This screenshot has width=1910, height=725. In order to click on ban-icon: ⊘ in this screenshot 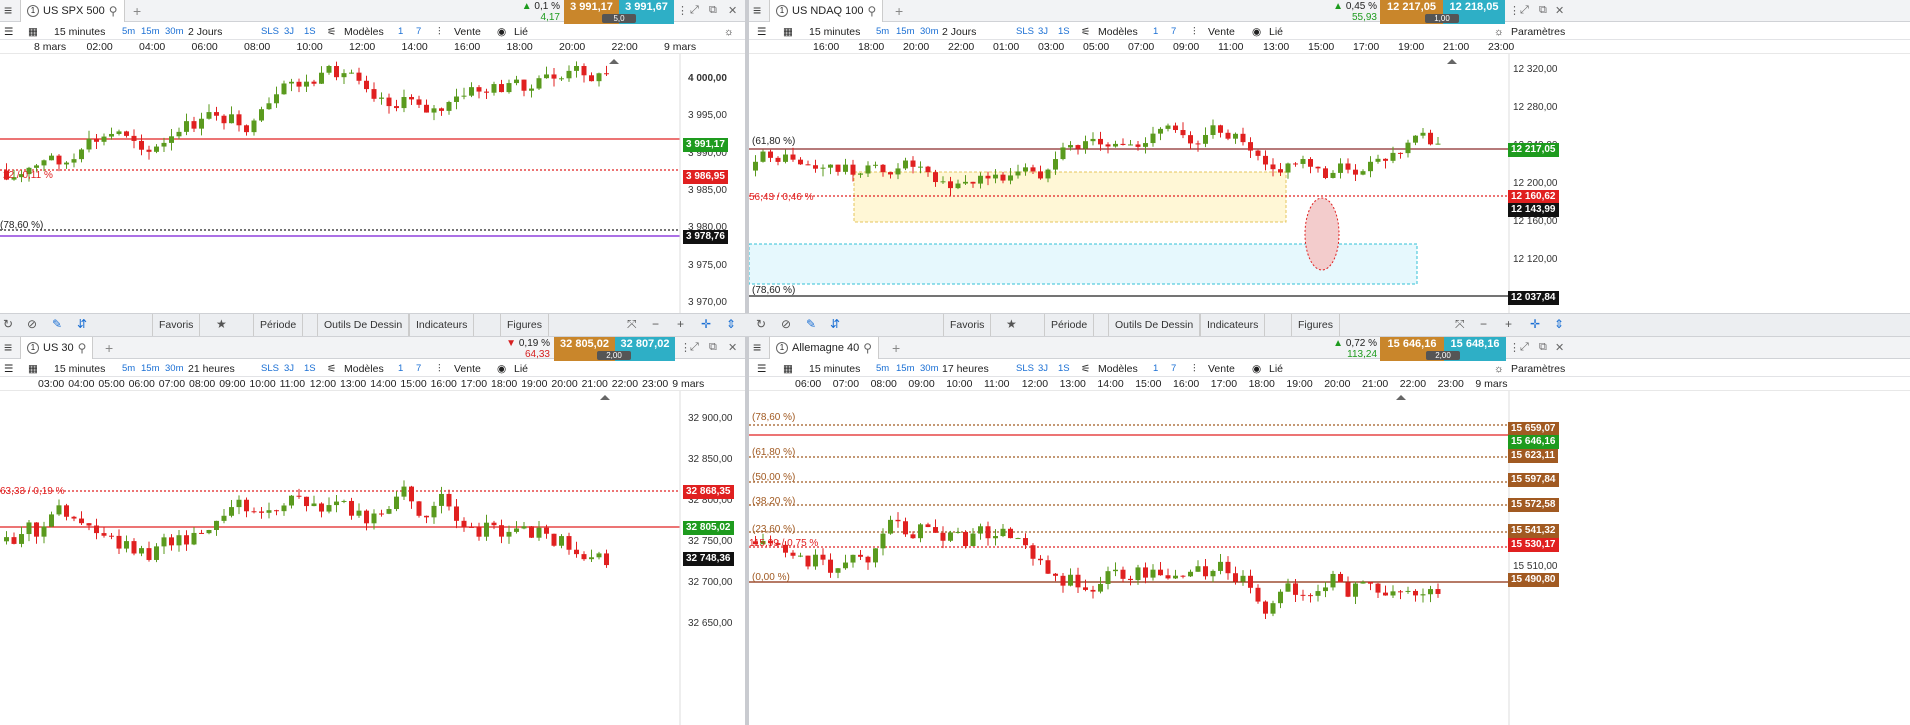, I will do `click(786, 324)`.